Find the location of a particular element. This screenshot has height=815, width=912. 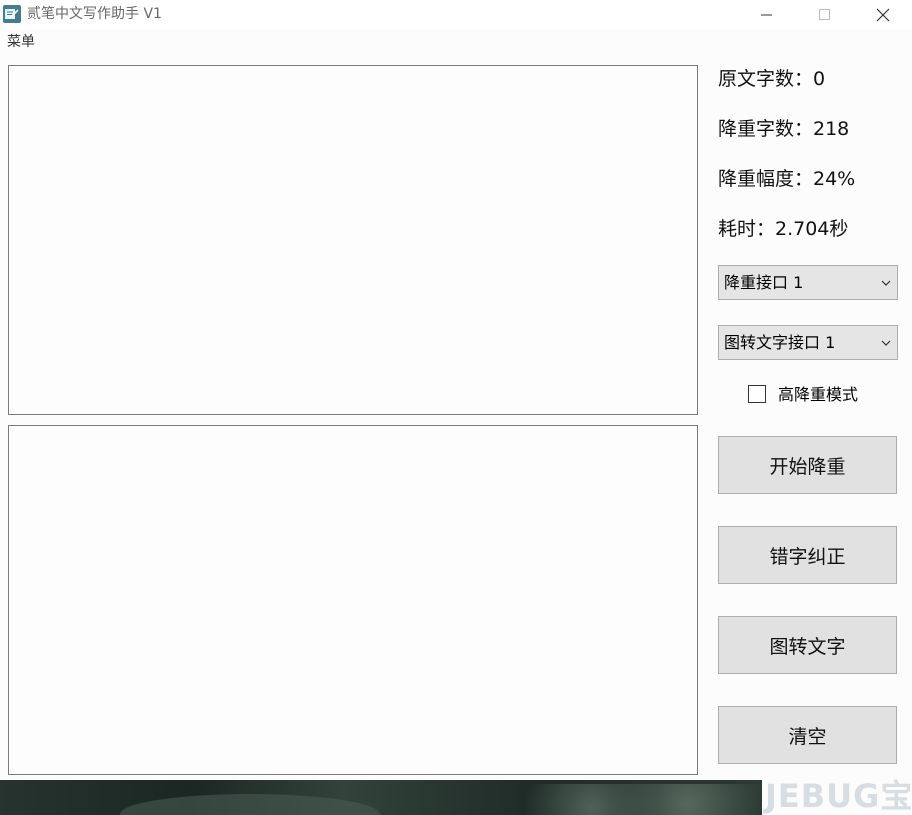

window-title: 贰笔中文写作助手 V1 is located at coordinates (94, 14).